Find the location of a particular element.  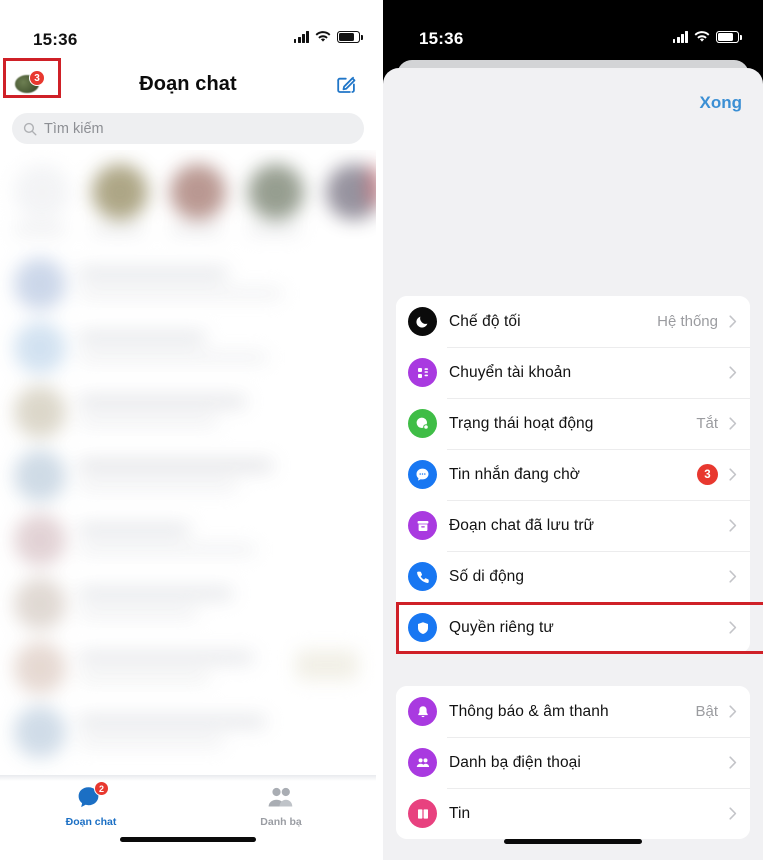

row-label: Chế độ tối is located at coordinates (485, 321).